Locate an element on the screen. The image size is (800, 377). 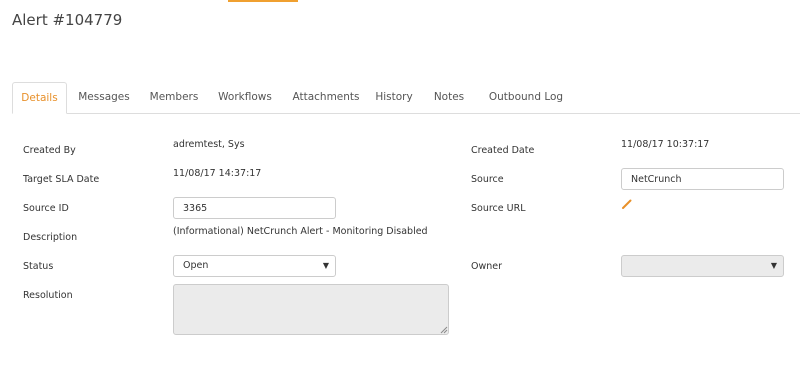
resolution-label: Resolution is located at coordinates (48, 295).